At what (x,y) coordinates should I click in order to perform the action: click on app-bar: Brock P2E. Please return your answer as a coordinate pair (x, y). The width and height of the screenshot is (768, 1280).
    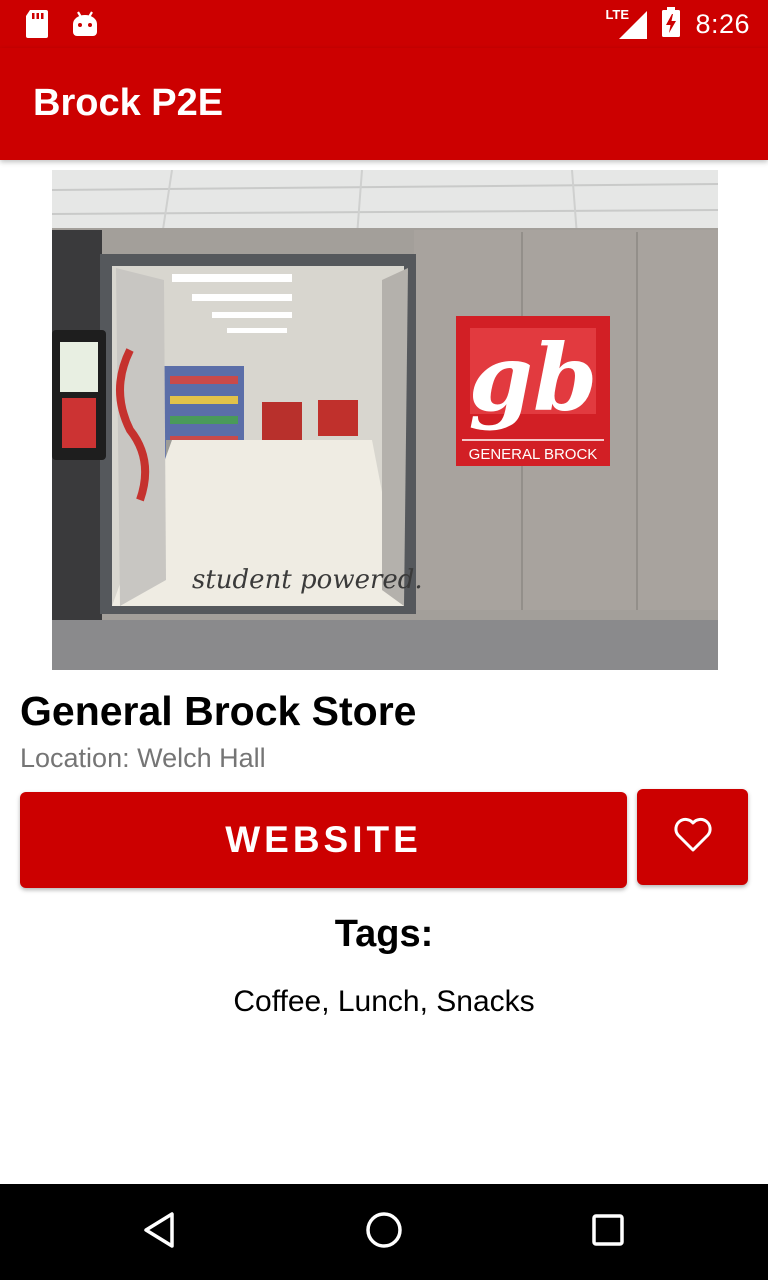
    Looking at the image, I should click on (384, 104).